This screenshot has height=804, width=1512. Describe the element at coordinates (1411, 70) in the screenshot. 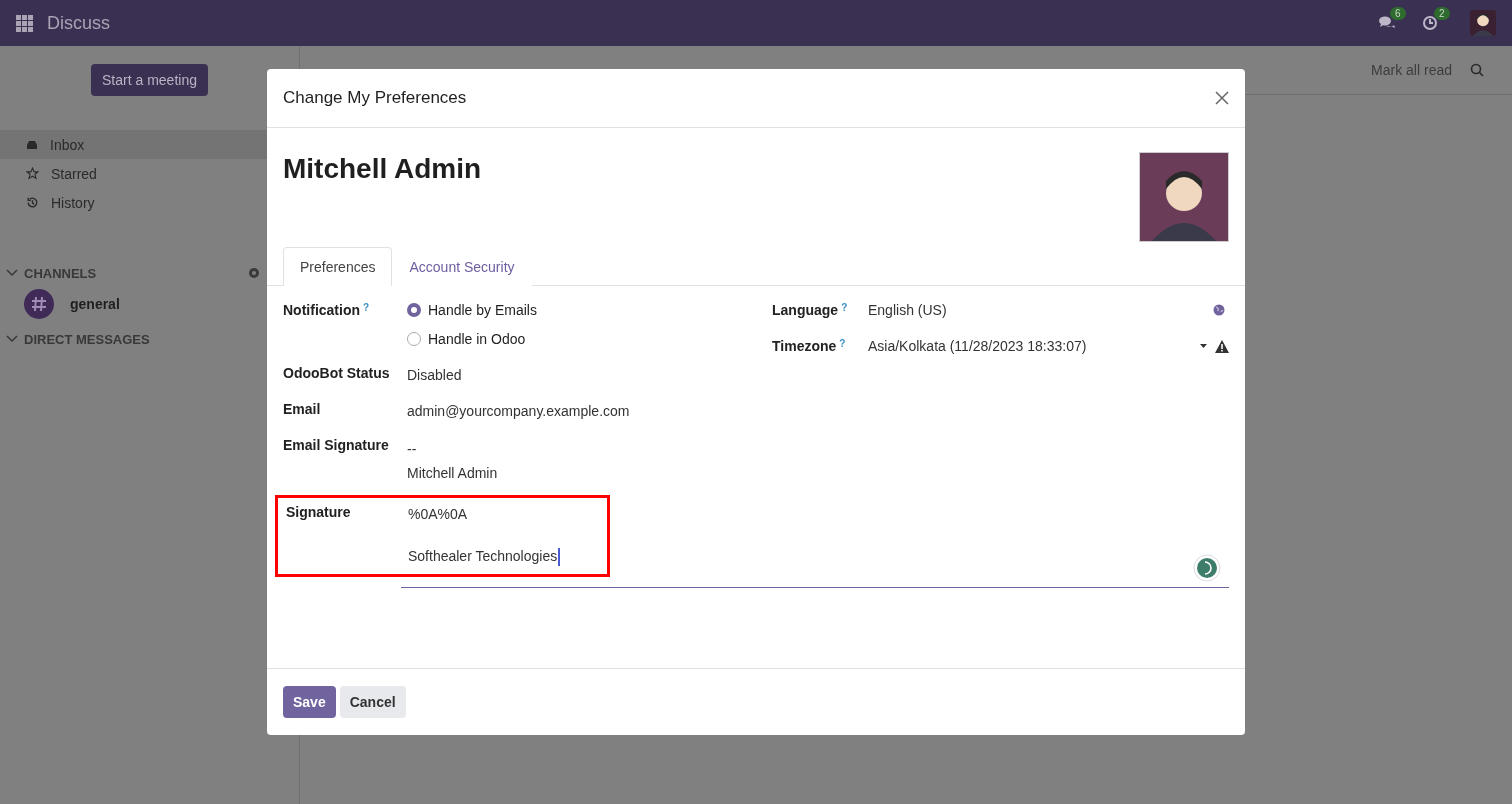

I see `mark-all-read-link: Mark all read` at that location.